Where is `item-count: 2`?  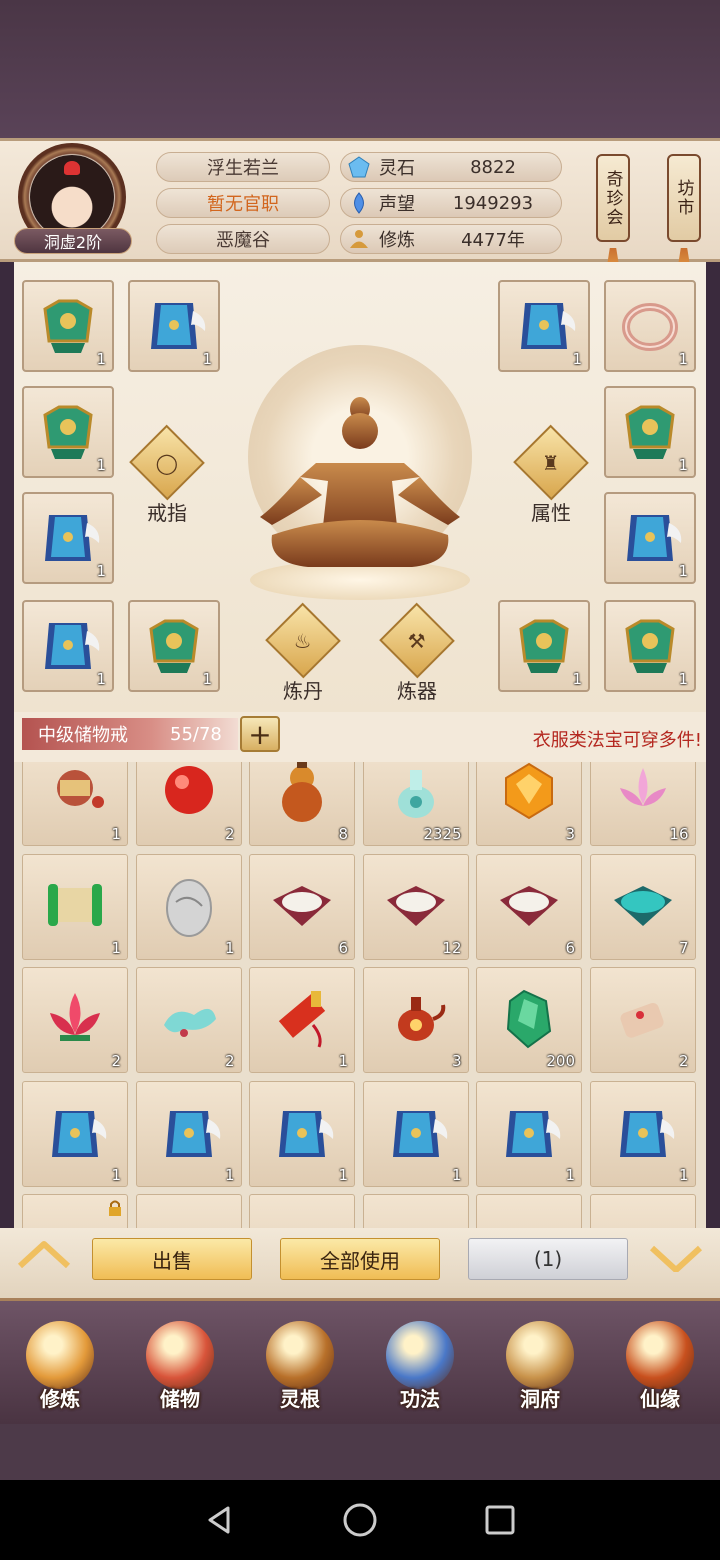
item-count: 2 is located at coordinates (229, 834).